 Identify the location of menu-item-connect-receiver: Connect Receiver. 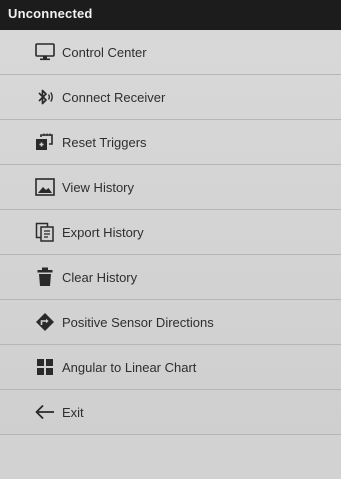
(170, 97).